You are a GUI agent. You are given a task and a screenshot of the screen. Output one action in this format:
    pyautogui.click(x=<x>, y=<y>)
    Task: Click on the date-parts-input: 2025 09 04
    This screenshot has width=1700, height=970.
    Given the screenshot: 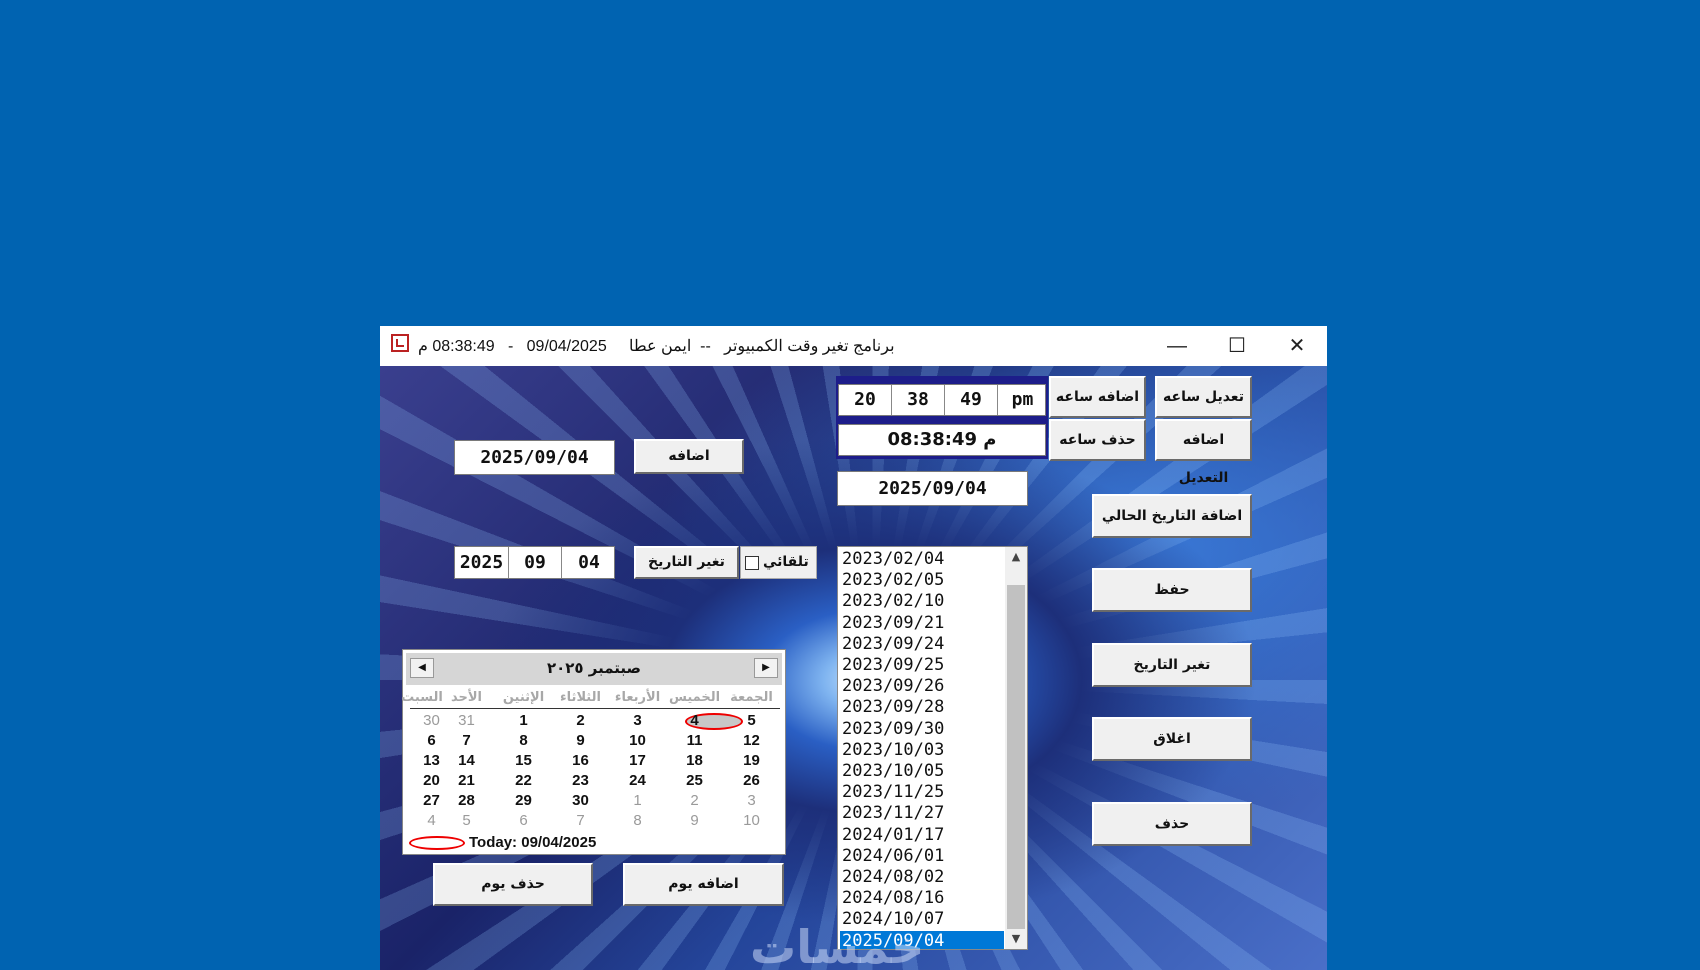 What is the action you would take?
    pyautogui.click(x=534, y=562)
    